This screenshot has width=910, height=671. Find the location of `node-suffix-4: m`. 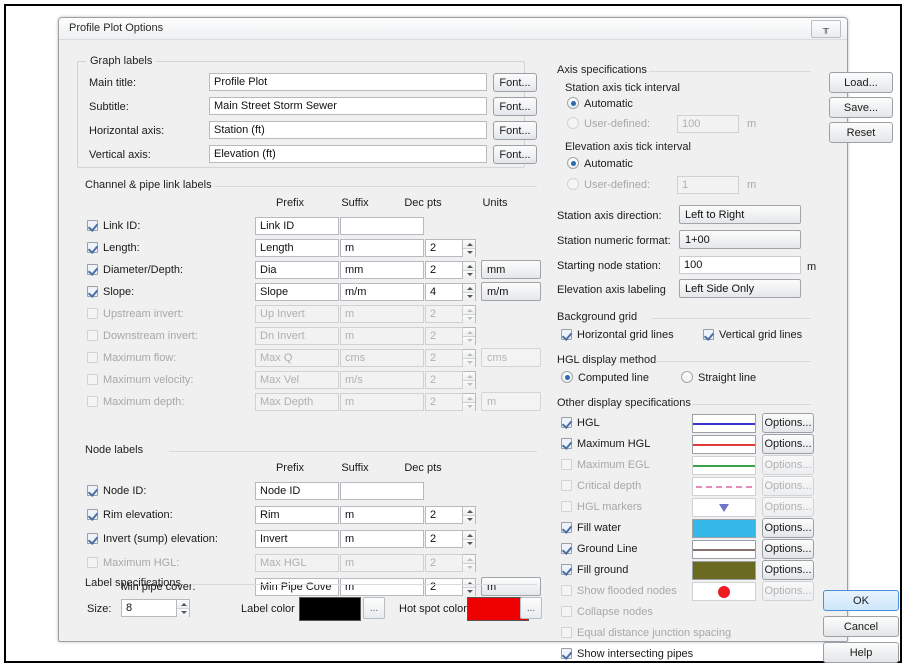

node-suffix-4: m is located at coordinates (382, 587).